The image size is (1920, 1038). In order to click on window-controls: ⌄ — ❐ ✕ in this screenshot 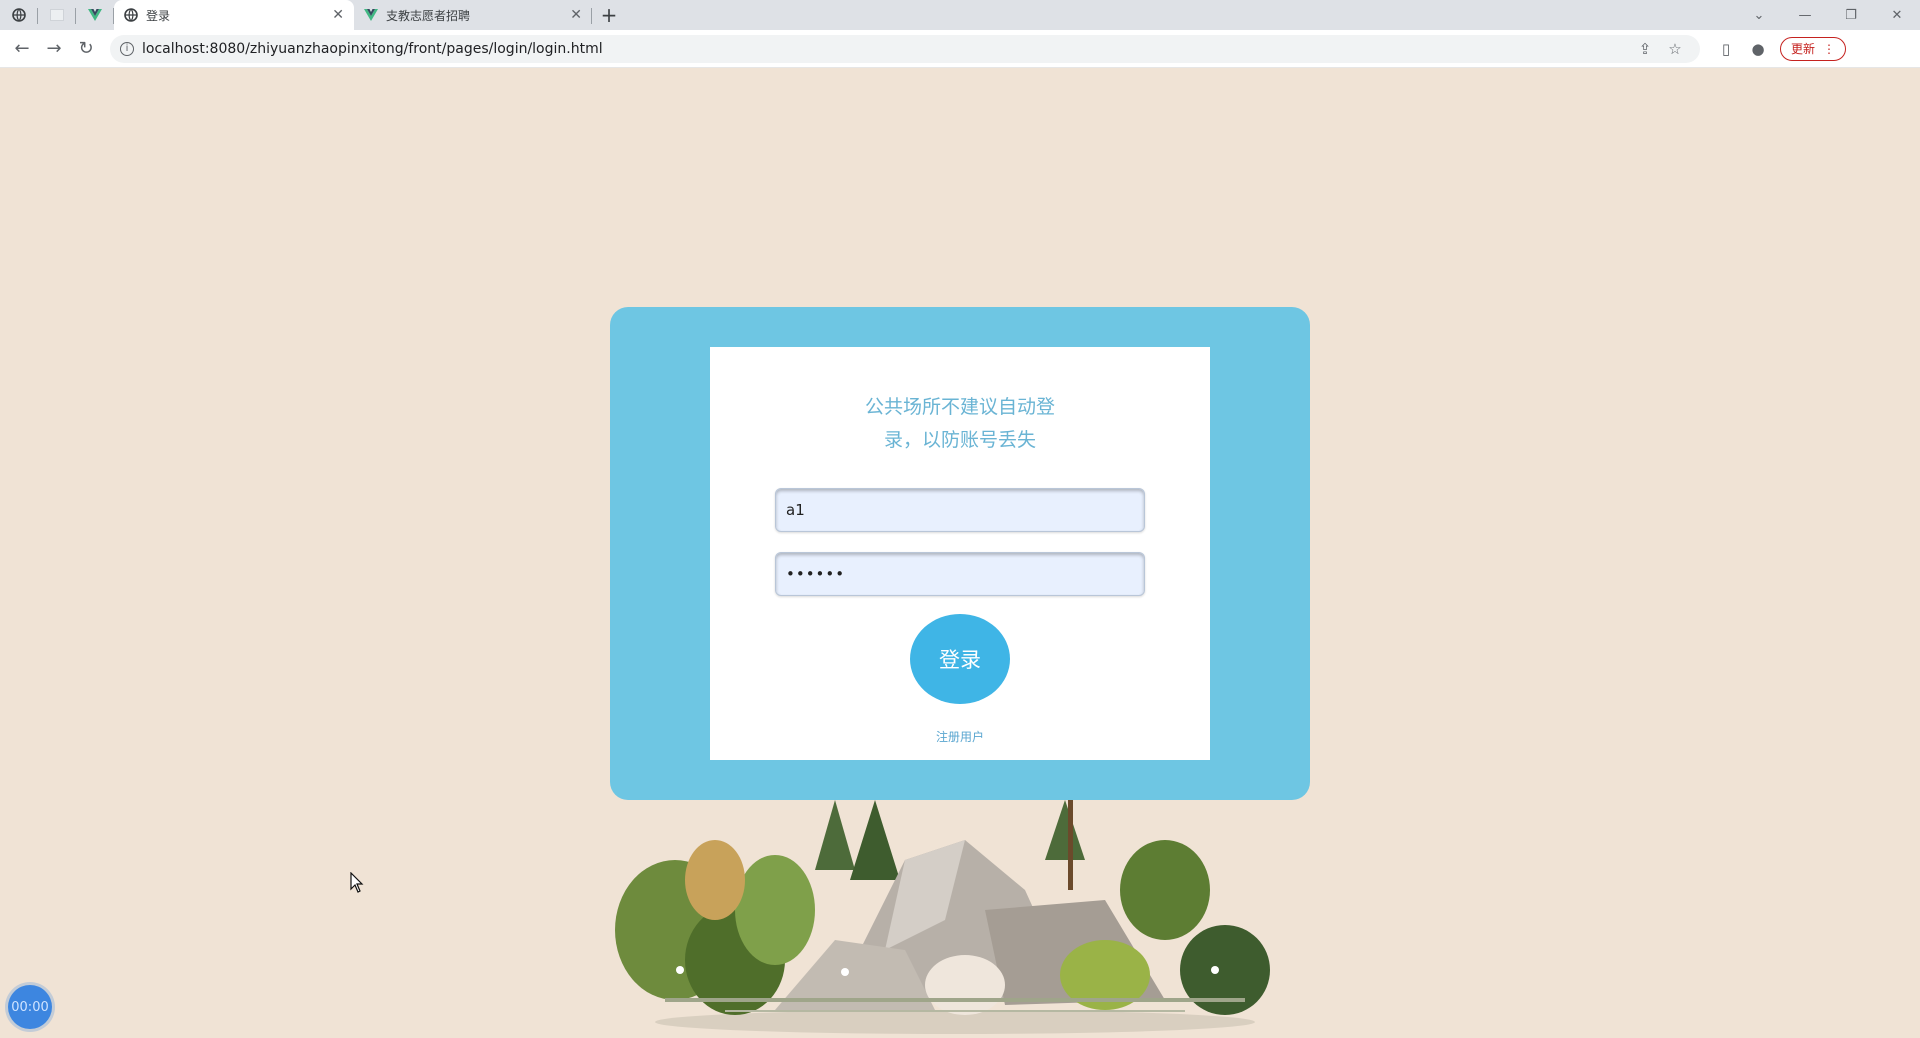, I will do `click(1828, 15)`.